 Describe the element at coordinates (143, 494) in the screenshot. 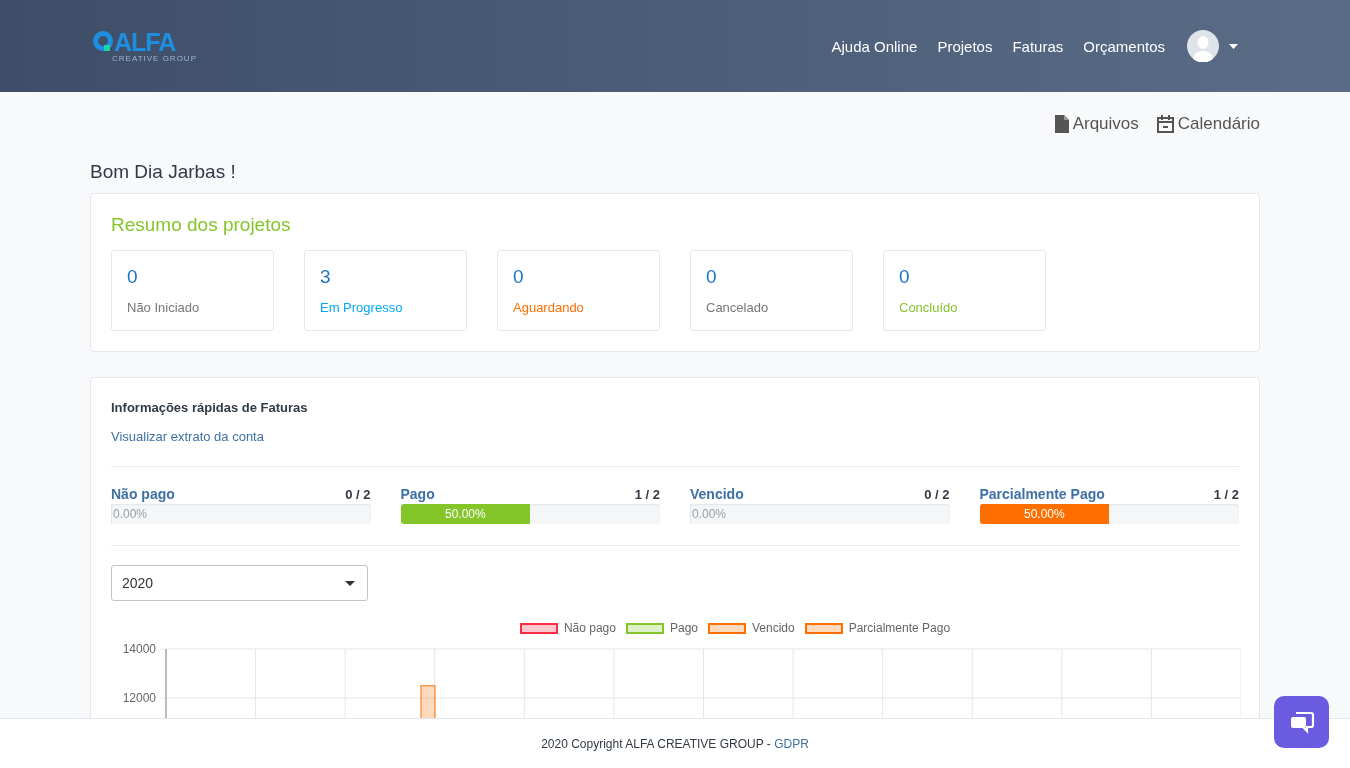

I see `status-label: Não pago` at that location.